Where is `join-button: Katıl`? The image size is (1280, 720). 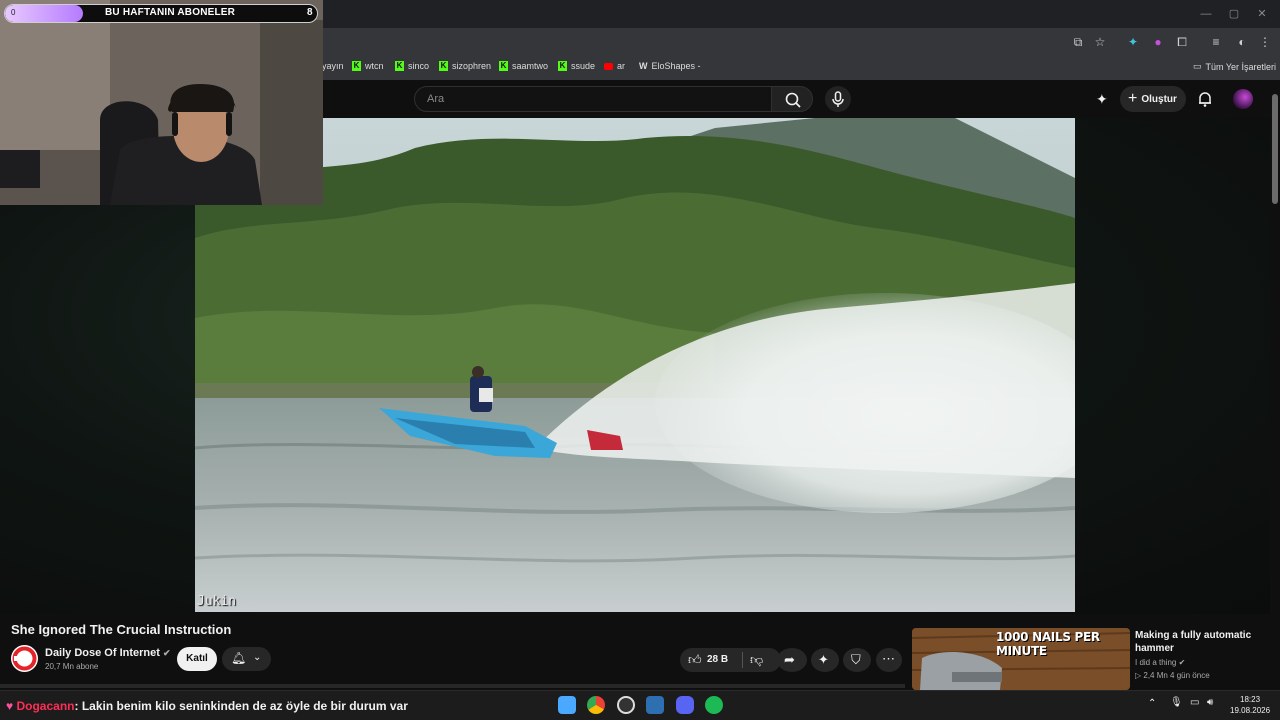
join-button: Katıl is located at coordinates (197, 659).